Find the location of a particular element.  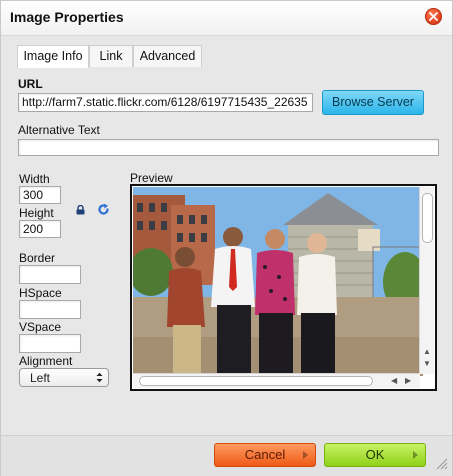

tab-advanced: Advanced is located at coordinates (167, 56).